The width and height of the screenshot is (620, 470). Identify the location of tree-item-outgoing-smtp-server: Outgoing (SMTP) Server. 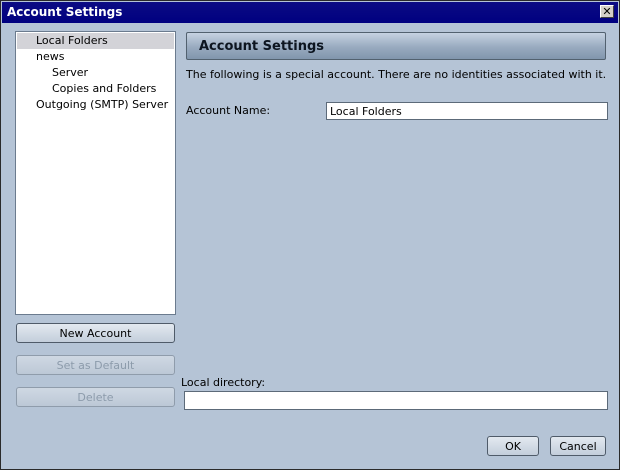
(92, 105).